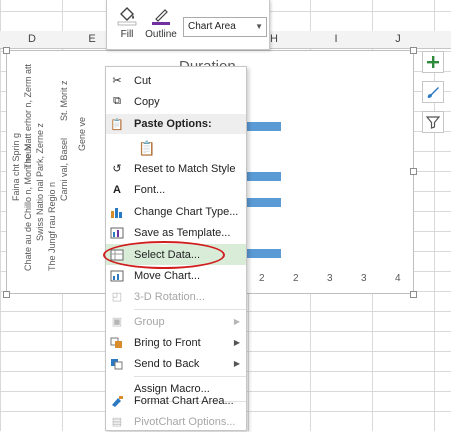 The height and width of the screenshot is (432, 451). What do you see at coordinates (147, 101) in the screenshot?
I see `menu-item-label: Copy` at bounding box center [147, 101].